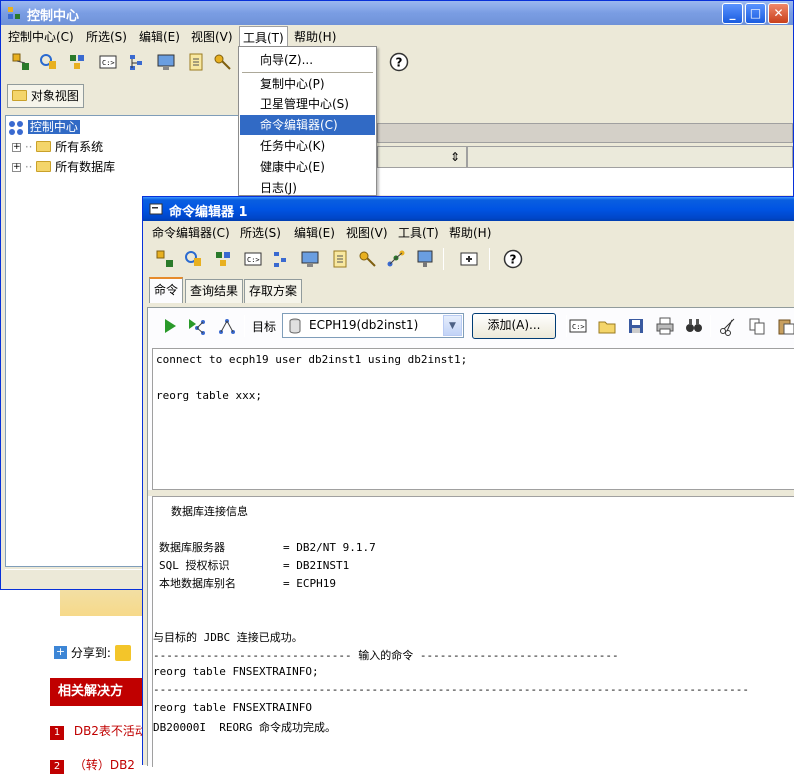 The image size is (794, 774). Describe the element at coordinates (170, 326) in the screenshot. I see `execute-icon` at that location.